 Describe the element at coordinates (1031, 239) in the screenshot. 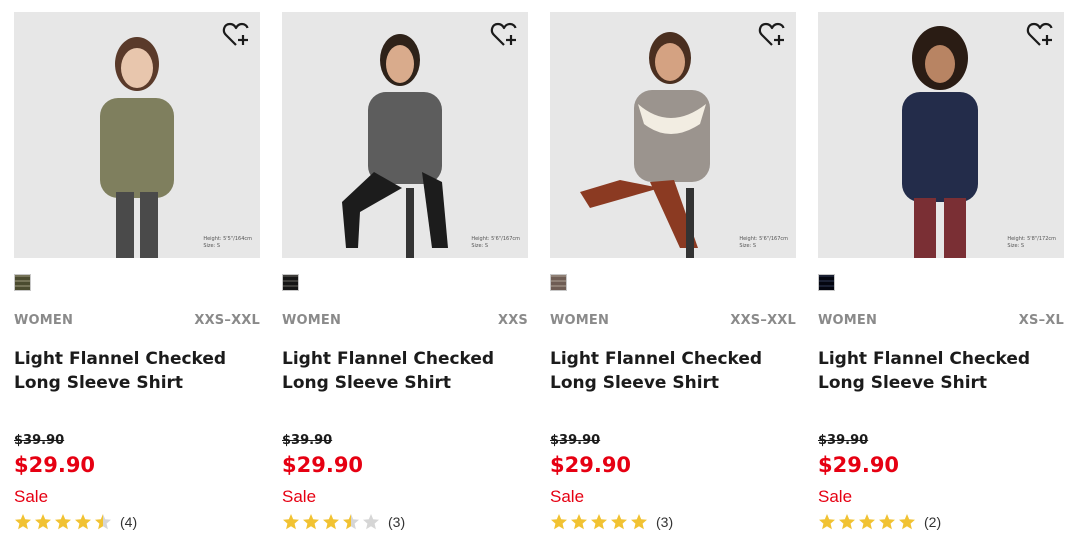

I see `model-height: Height: 5'8"/172cm` at that location.